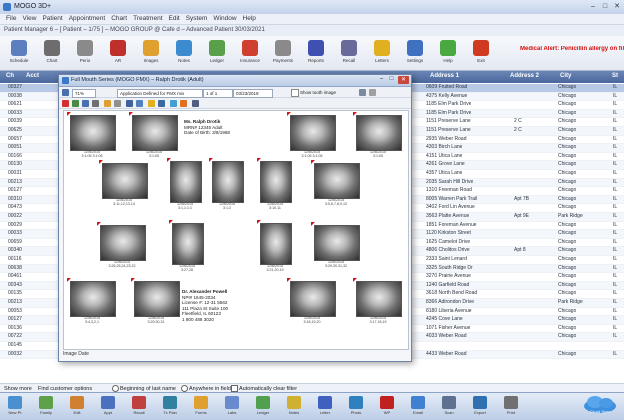 This screenshot has height=420, width=624. I want to click on toolbar-button-calendar: Schedule, so click(19, 53).